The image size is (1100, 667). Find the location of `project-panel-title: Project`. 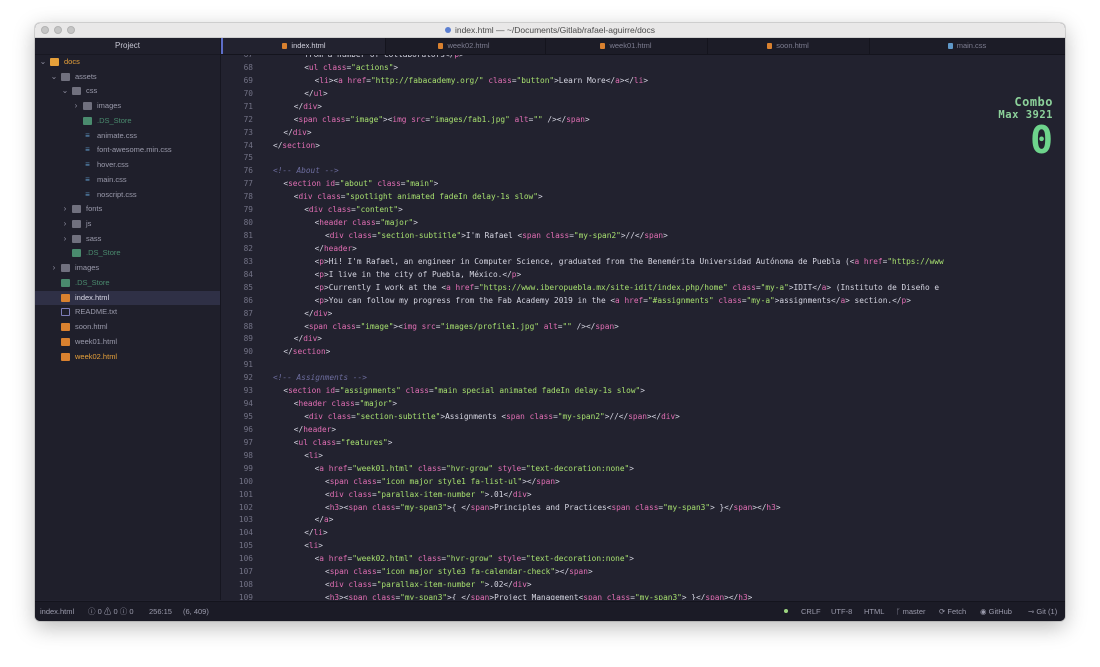

project-panel-title: Project is located at coordinates (127, 46).